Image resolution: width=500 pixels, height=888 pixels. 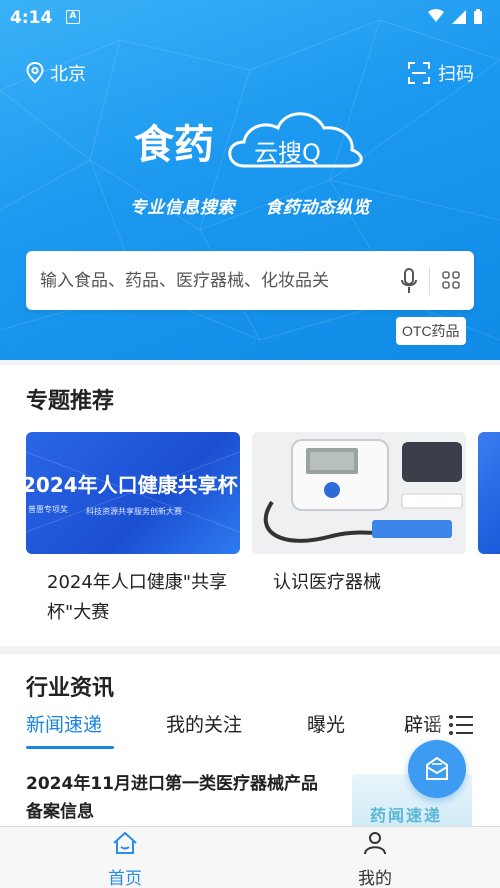 I want to click on system-icons, so click(x=455, y=16).